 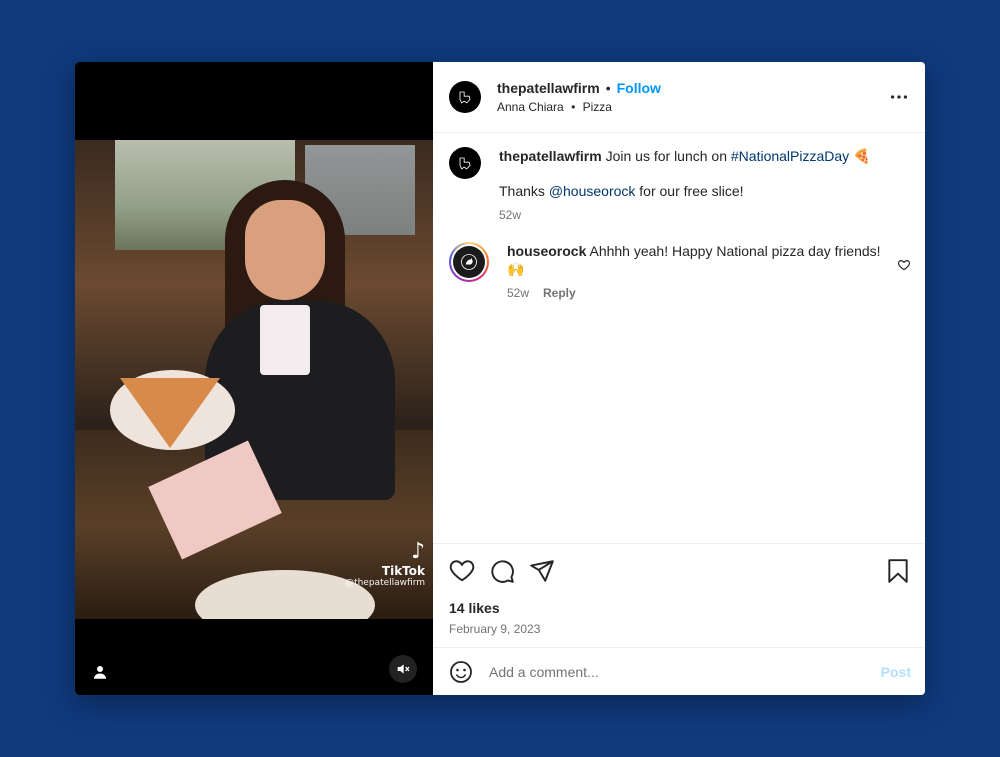 I want to click on post-actions: 14 likes February 9, 2023, so click(x=679, y=595).